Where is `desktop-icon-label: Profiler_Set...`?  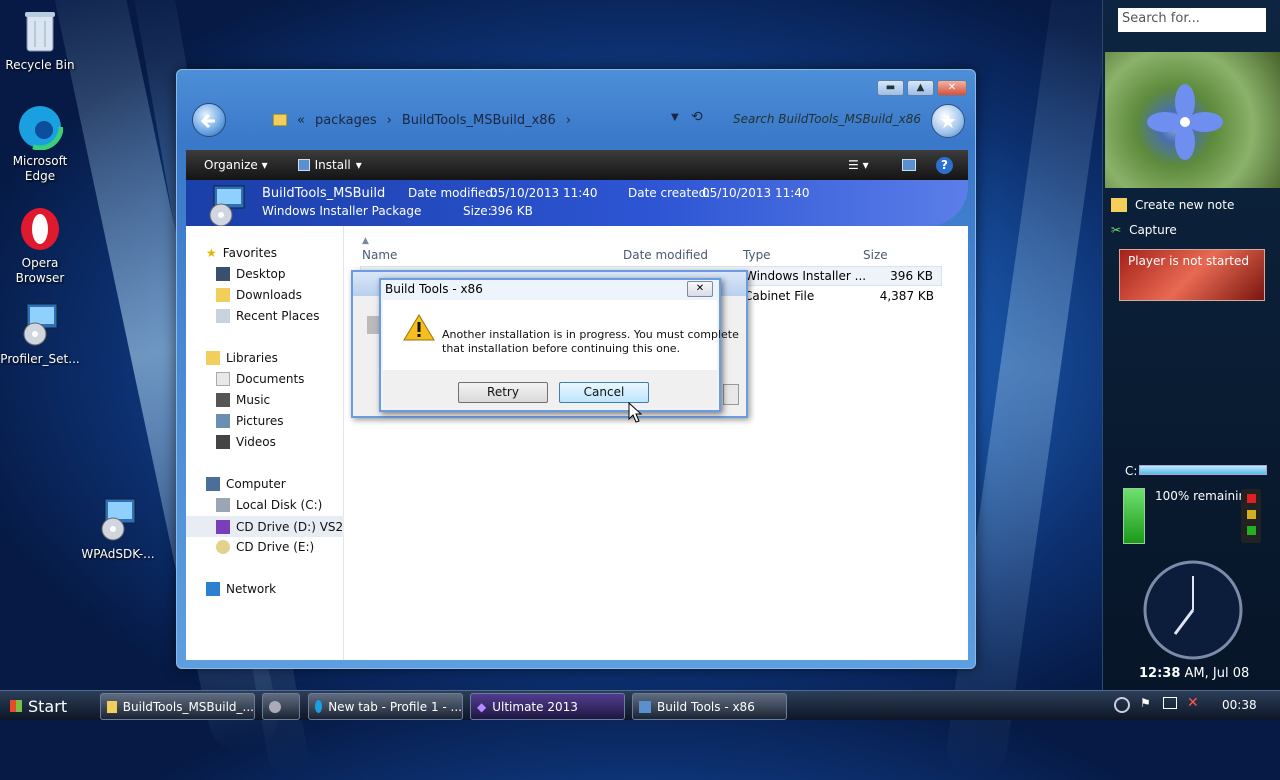
desktop-icon-label: Profiler_Set... is located at coordinates (40, 359).